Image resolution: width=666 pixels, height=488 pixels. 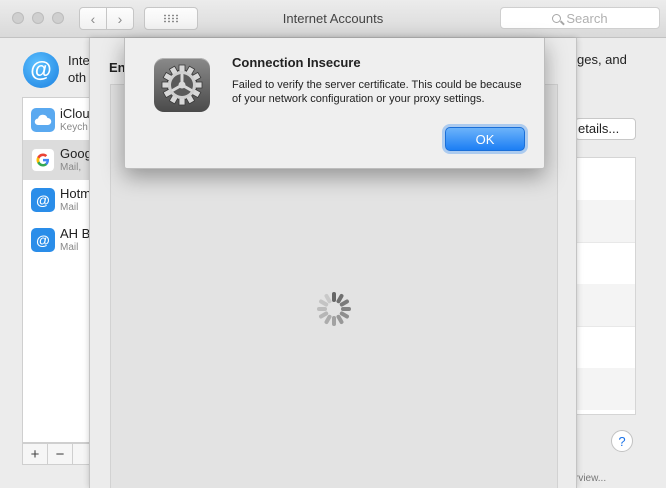 What do you see at coordinates (79, 69) in the screenshot?
I see `intro-text: Inte oth` at bounding box center [79, 69].